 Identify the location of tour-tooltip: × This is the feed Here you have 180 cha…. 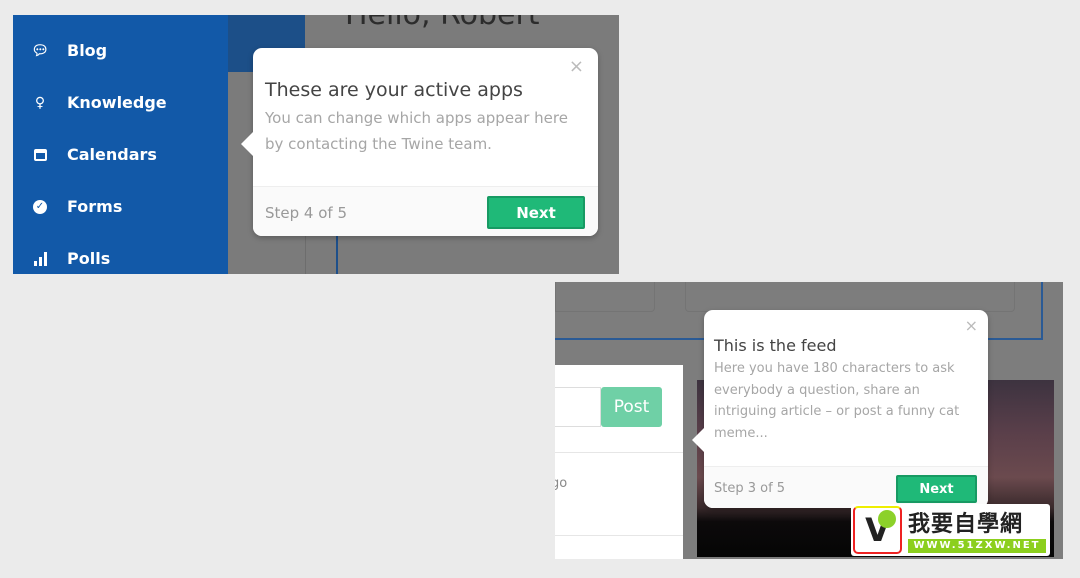
(840, 409).